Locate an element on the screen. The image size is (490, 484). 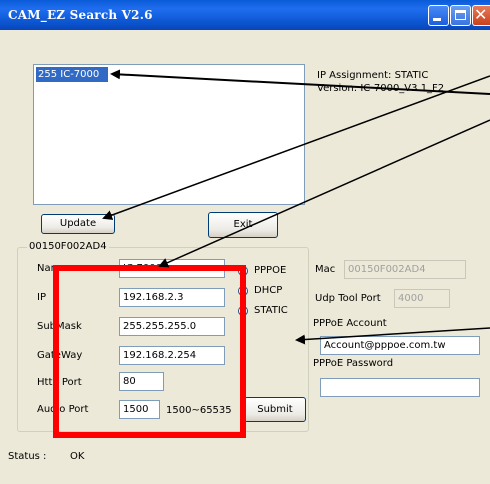
arrow-to-device-list is located at coordinates (300, 82).